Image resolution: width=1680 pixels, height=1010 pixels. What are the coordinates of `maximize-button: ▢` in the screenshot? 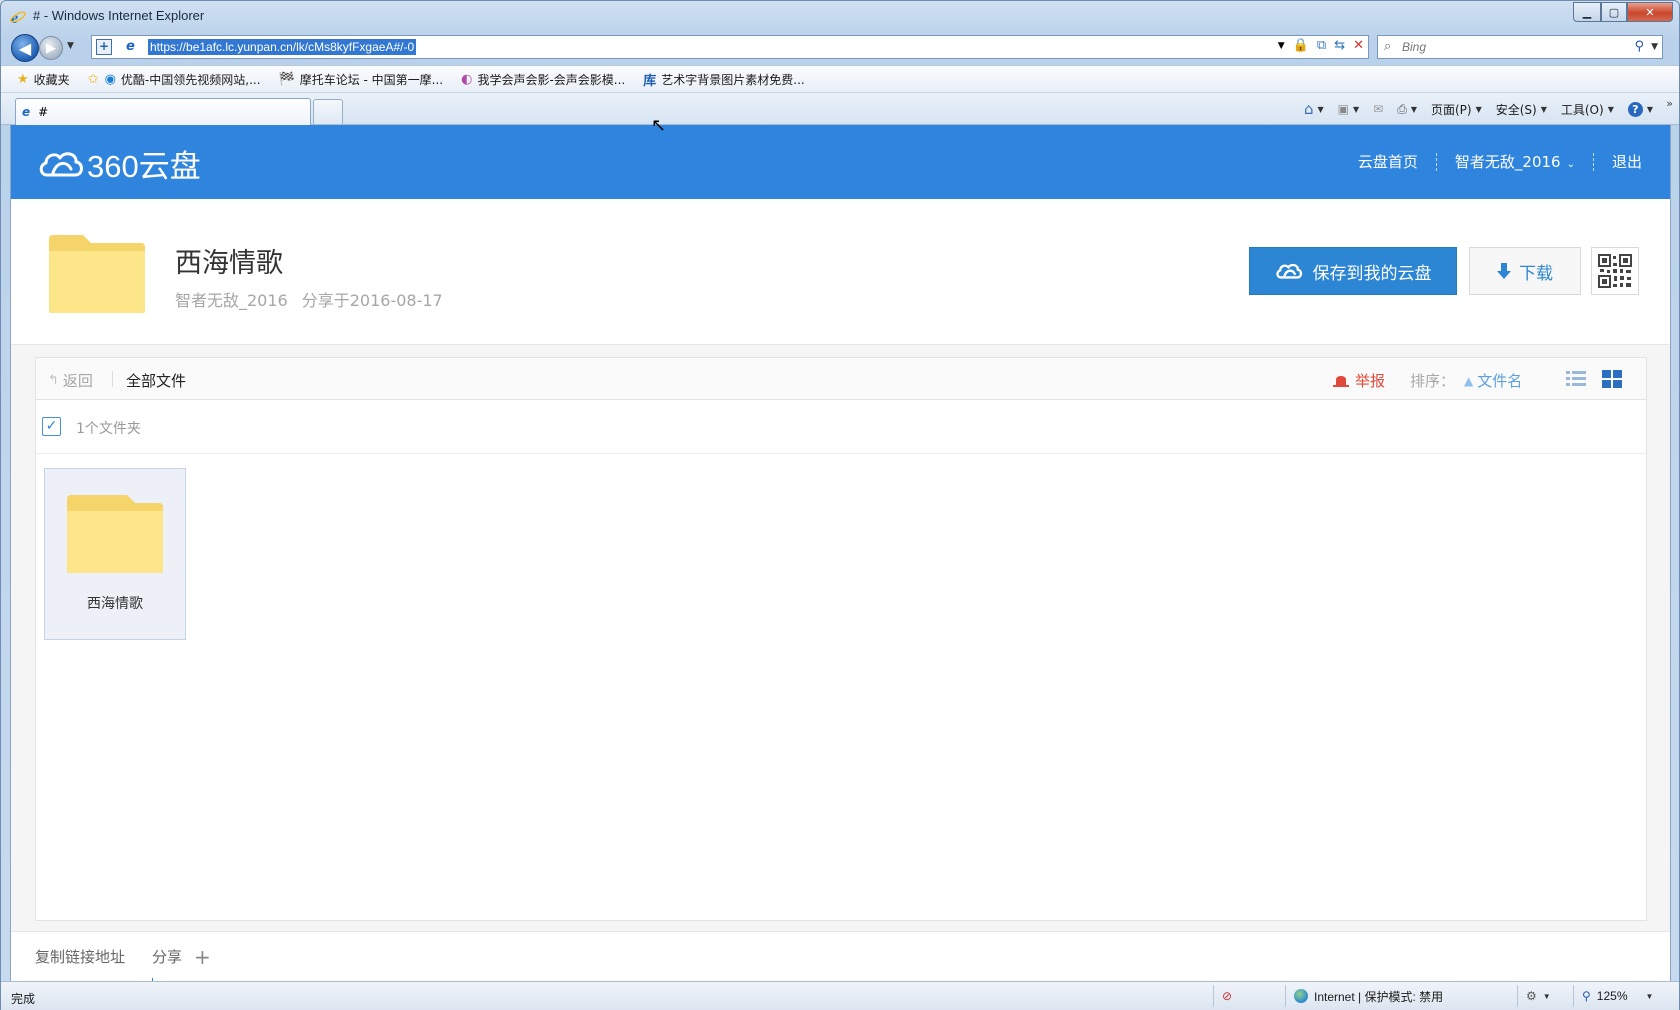 It's located at (1614, 12).